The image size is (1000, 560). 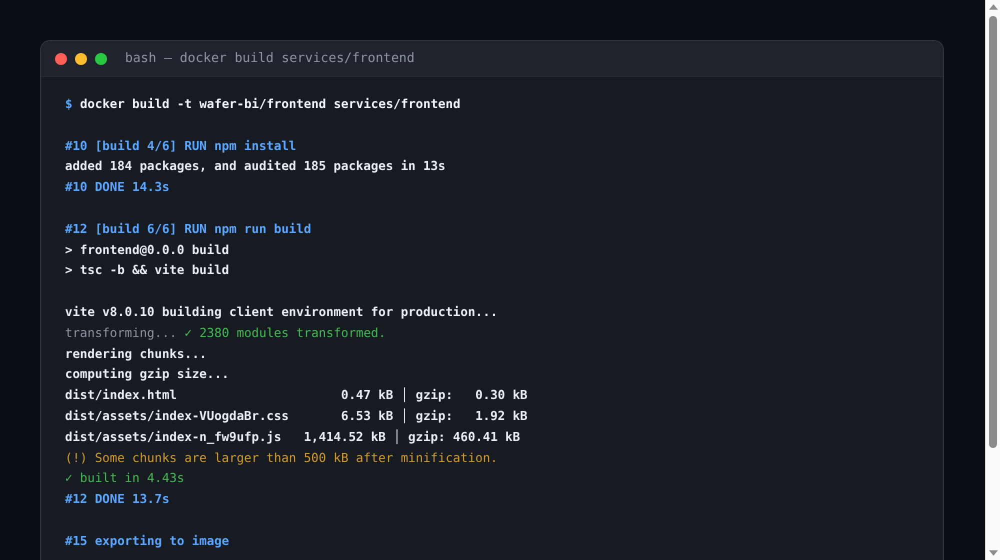 What do you see at coordinates (68, 104) in the screenshot?
I see `prompt-symbol: $` at bounding box center [68, 104].